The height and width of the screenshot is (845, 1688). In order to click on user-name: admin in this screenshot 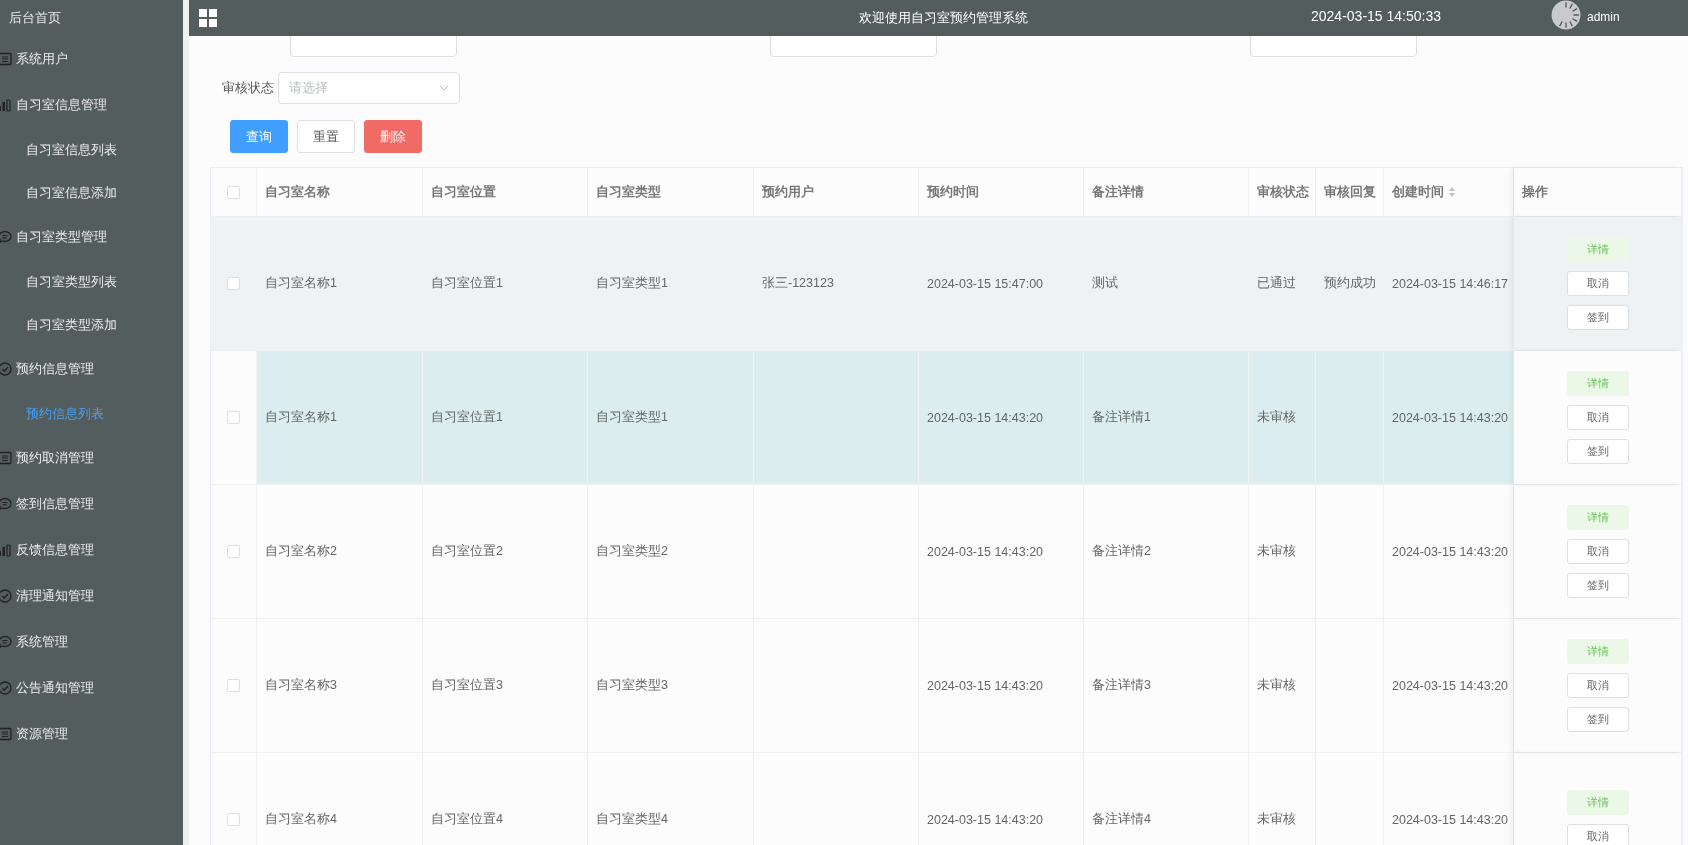, I will do `click(1603, 17)`.